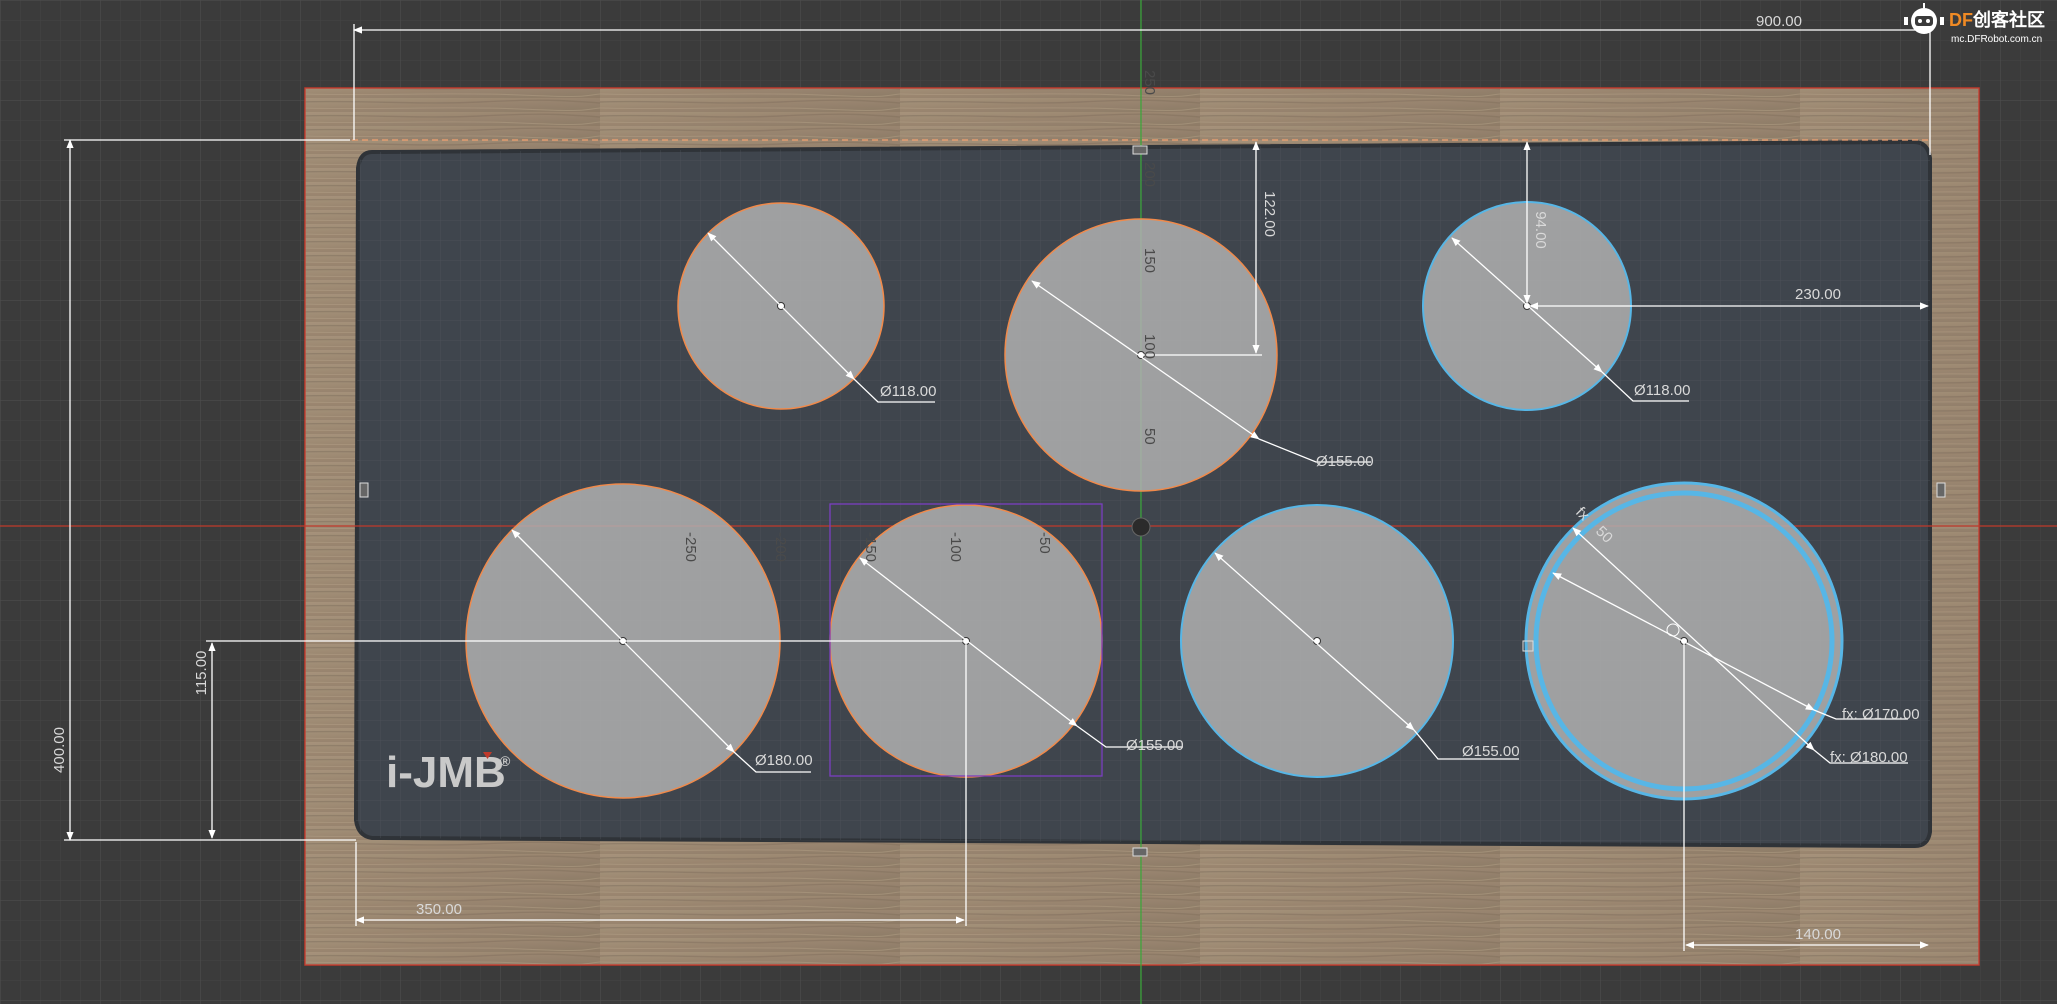 The width and height of the screenshot is (2057, 1004). What do you see at coordinates (1961, 20) in the screenshot?
I see `watermark-prefix: DF` at bounding box center [1961, 20].